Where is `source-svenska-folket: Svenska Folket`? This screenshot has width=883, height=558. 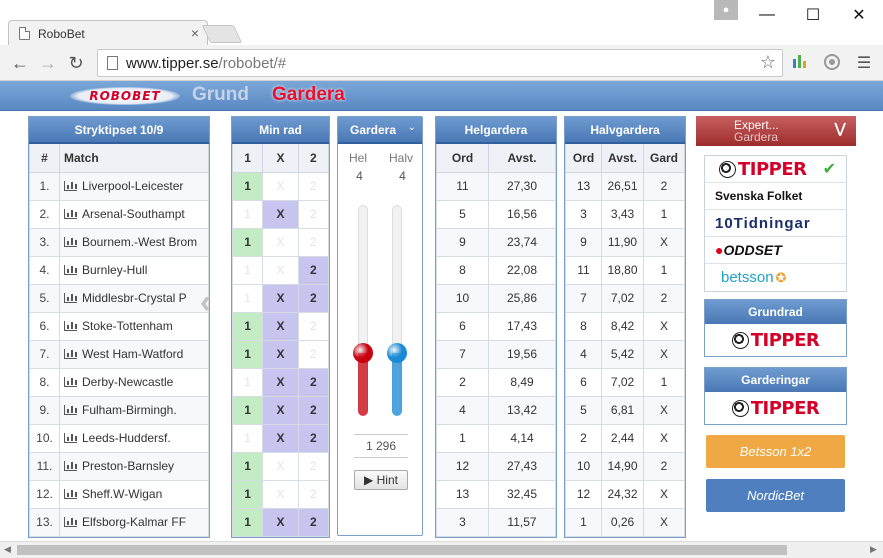
source-svenska-folket: Svenska Folket is located at coordinates (775, 196).